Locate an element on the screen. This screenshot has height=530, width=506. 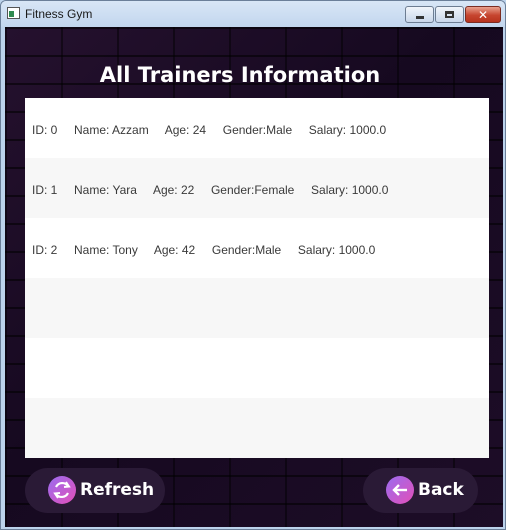
app-icon is located at coordinates (13, 13).